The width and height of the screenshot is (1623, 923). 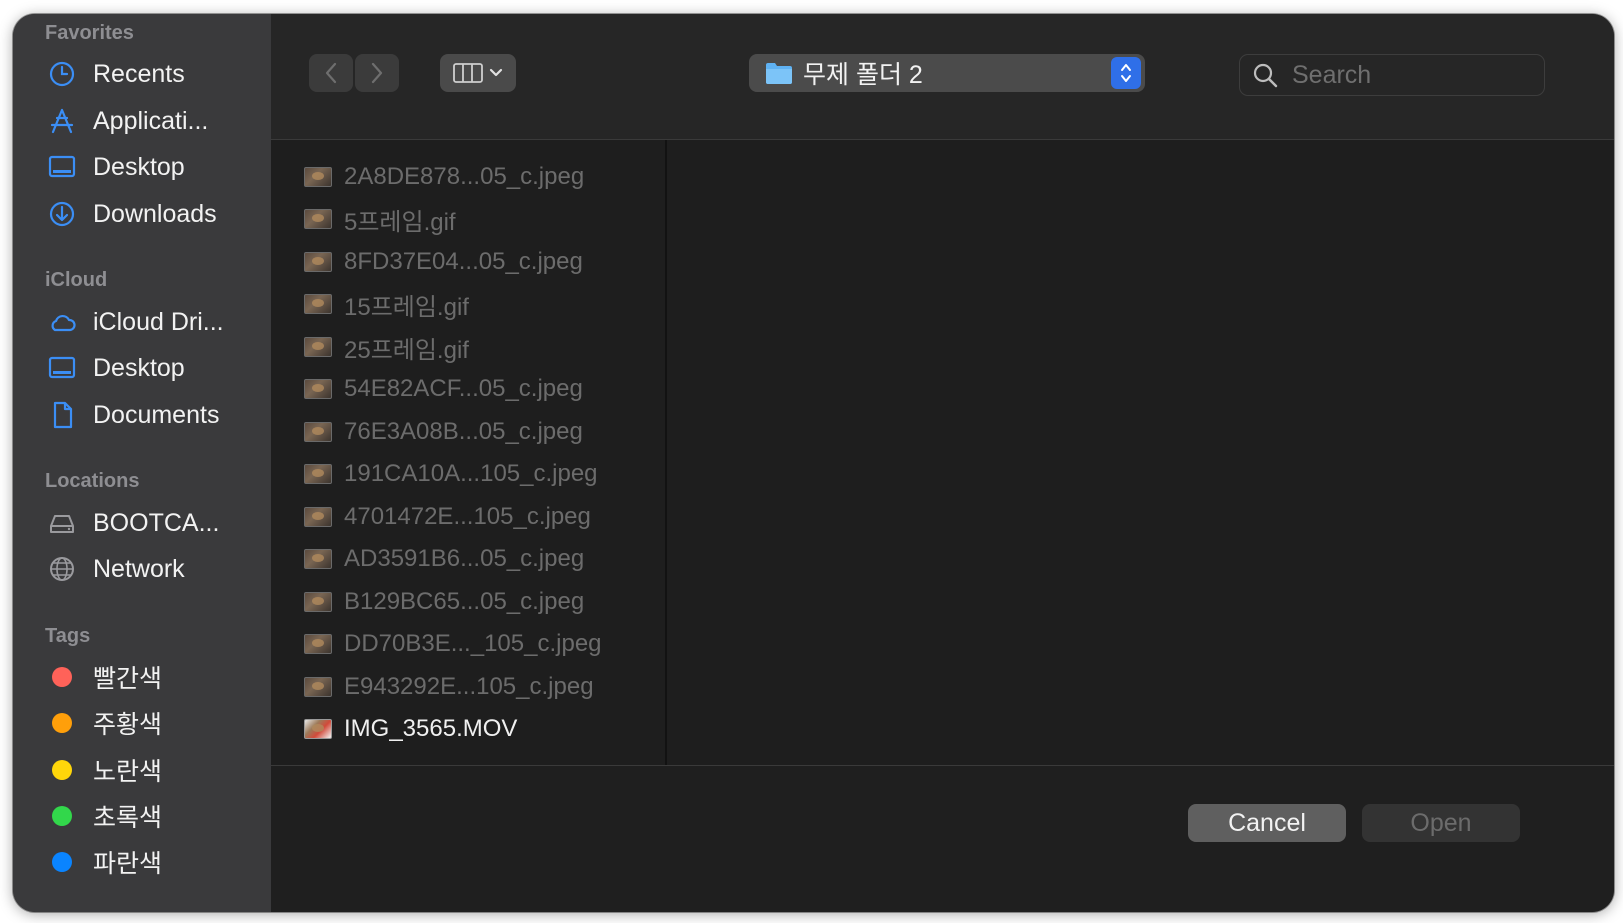 I want to click on forward-button, so click(x=377, y=73).